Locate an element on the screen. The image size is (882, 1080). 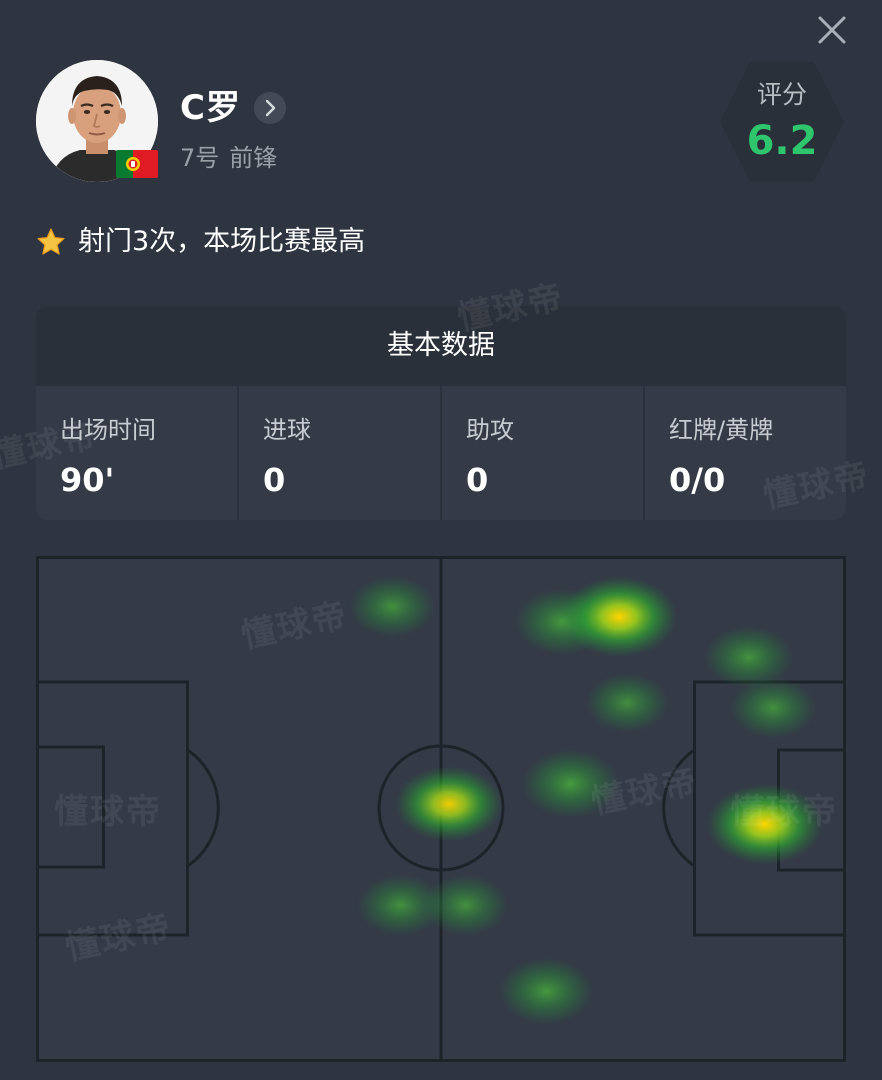
star-icon is located at coordinates (51, 241).